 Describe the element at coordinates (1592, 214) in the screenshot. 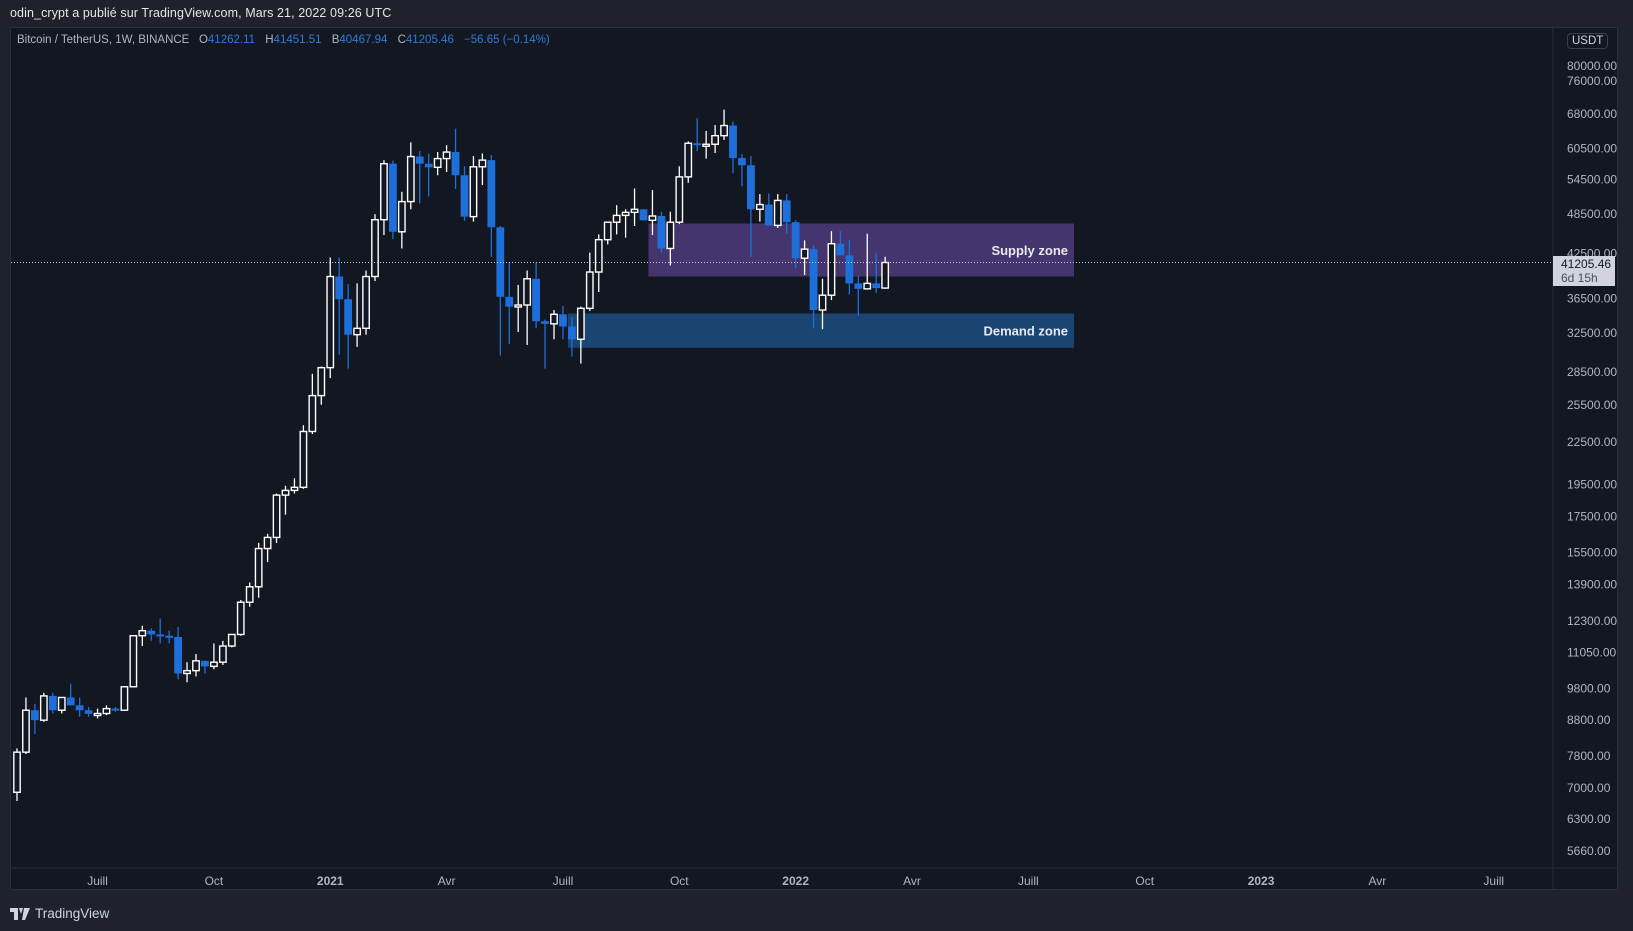

I see `price-tick-label: 48500.00` at that location.